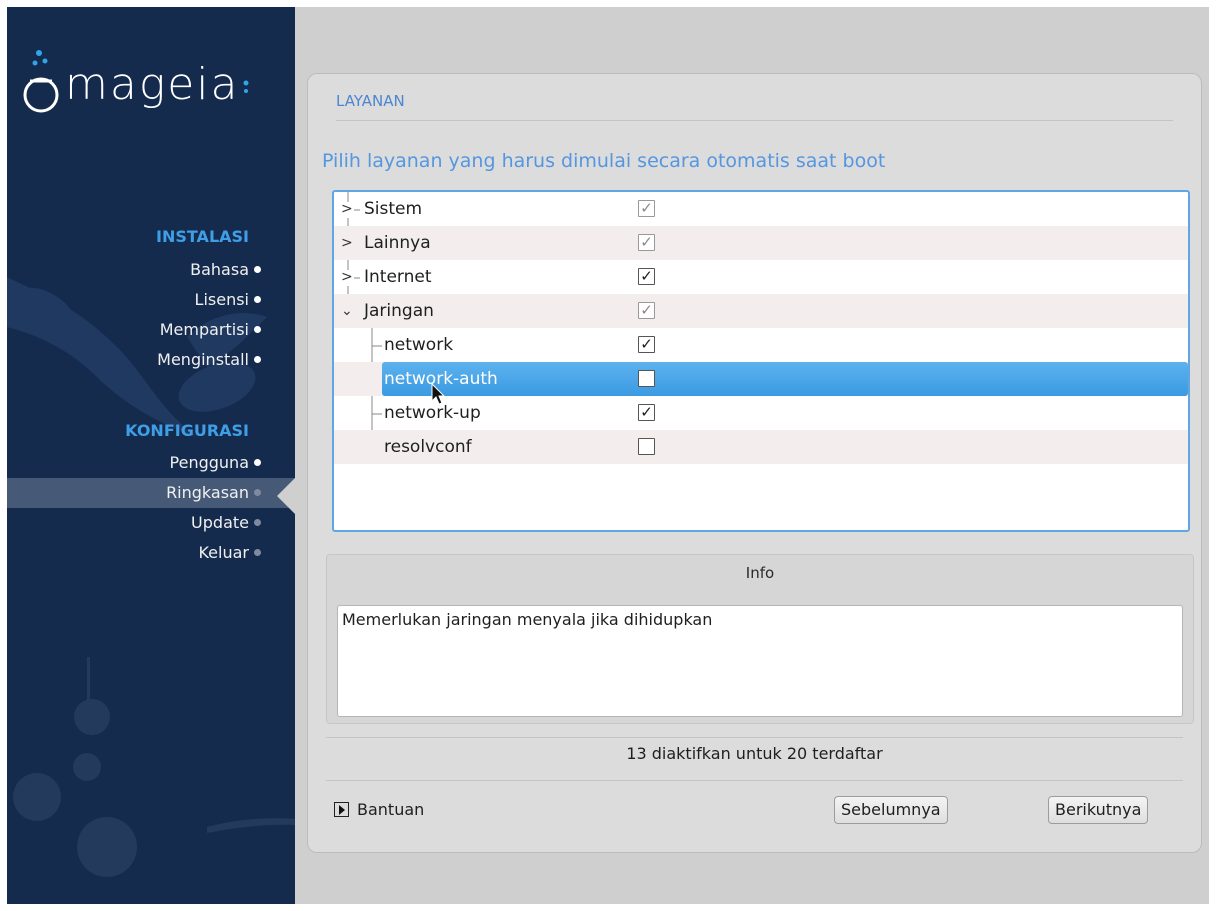  I want to click on nav-section-konfigurasi: KONFIGURASI, so click(187, 430).